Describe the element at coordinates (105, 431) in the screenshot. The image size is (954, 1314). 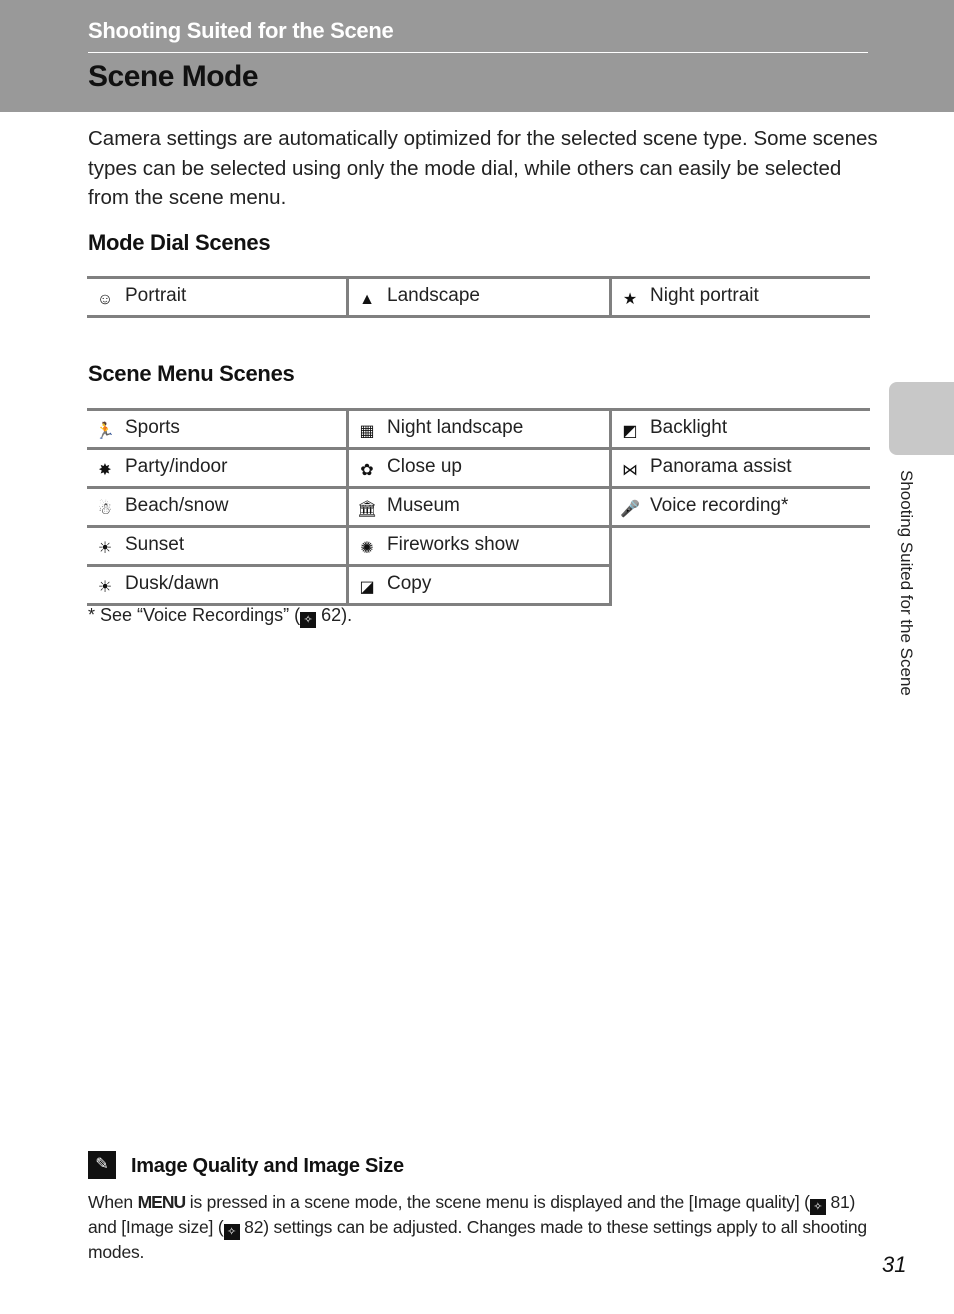
I see `sports-icon: 🏃` at that location.